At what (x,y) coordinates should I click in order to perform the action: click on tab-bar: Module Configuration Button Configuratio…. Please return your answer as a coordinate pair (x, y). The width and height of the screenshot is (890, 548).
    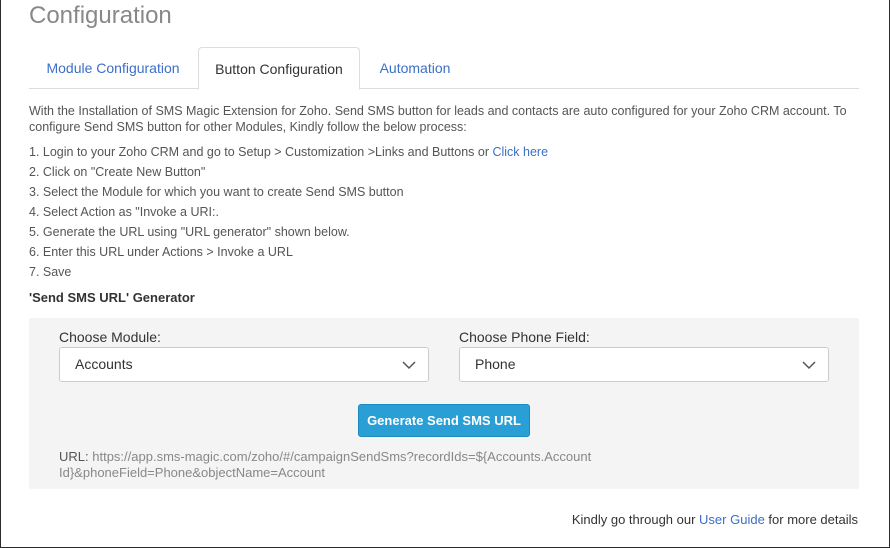
    Looking at the image, I should click on (444, 68).